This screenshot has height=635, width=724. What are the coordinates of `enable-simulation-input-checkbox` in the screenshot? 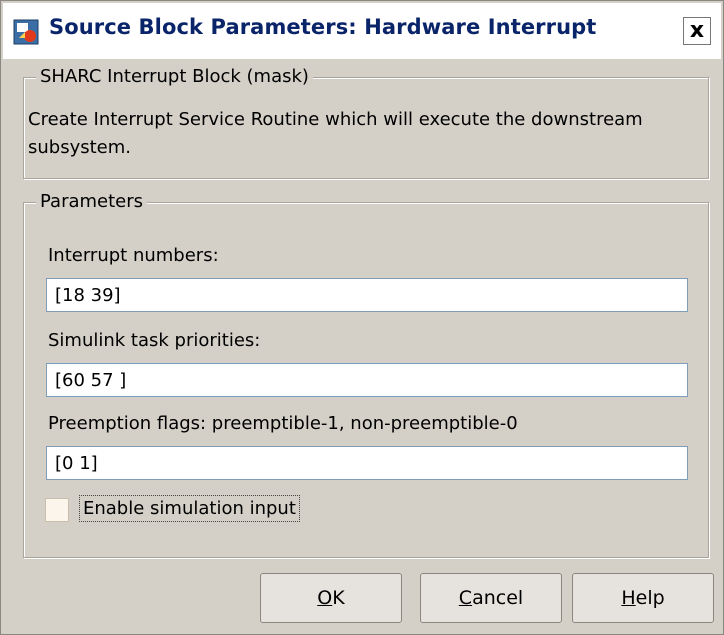 It's located at (57, 510).